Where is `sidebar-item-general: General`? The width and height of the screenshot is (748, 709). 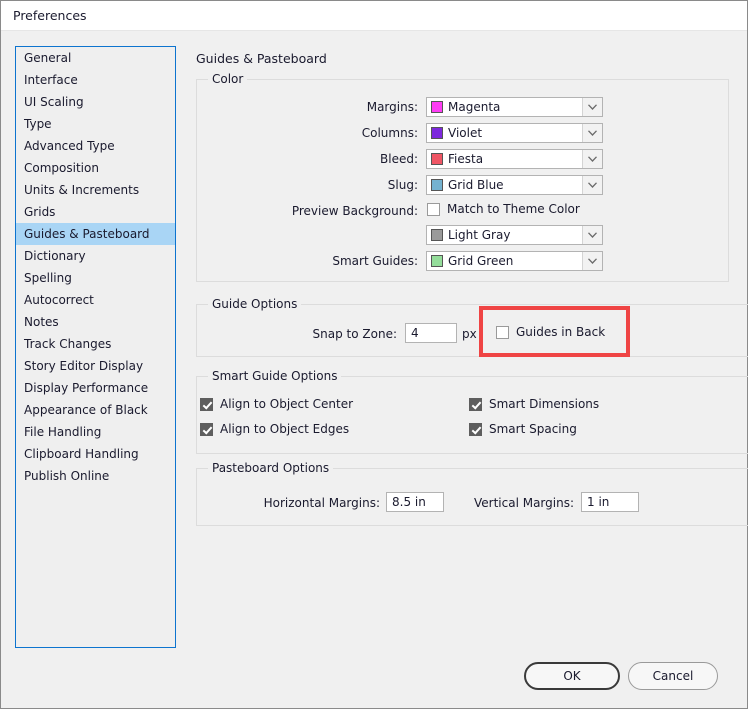 sidebar-item-general: General is located at coordinates (95, 58).